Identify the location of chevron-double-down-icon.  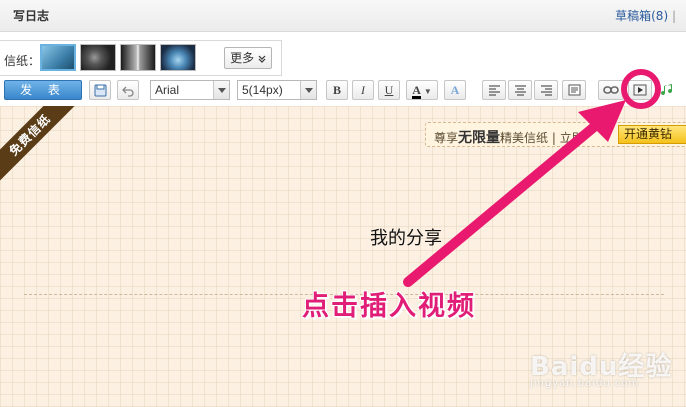
(262, 59).